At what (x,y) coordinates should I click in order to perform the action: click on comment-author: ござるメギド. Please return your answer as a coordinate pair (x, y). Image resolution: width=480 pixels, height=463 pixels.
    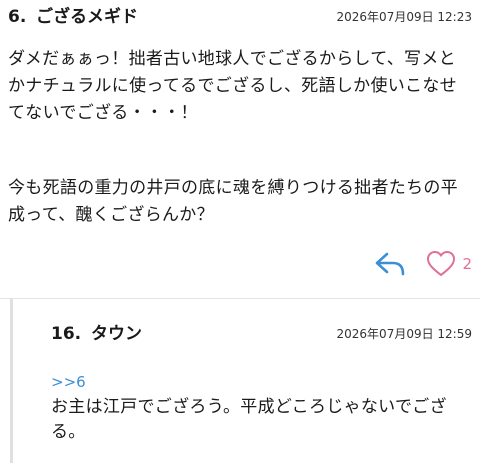
    Looking at the image, I should click on (87, 17).